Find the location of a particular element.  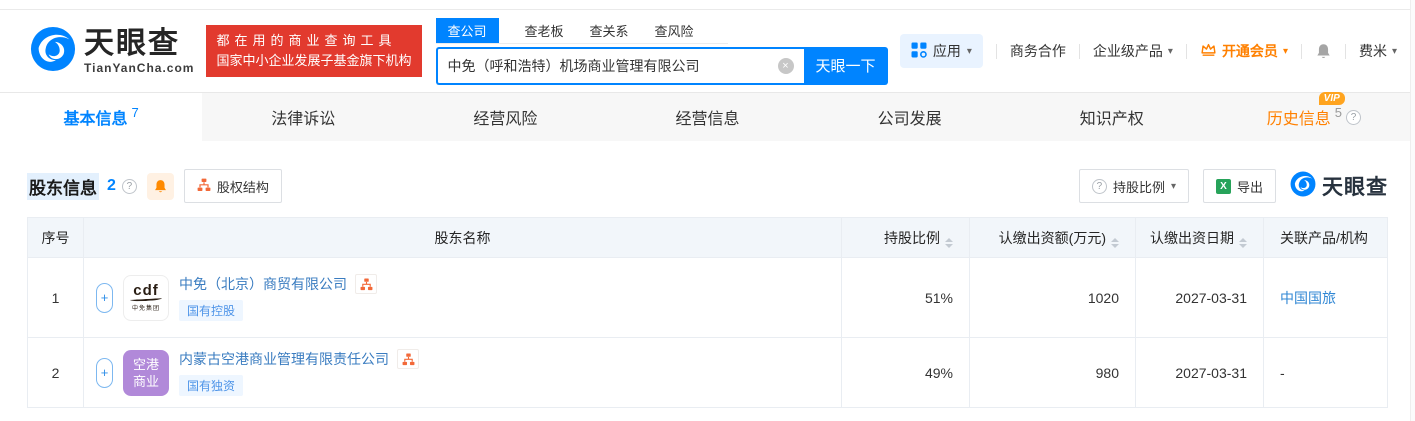

apps-menu: 应用 ▾ is located at coordinates (941, 51).